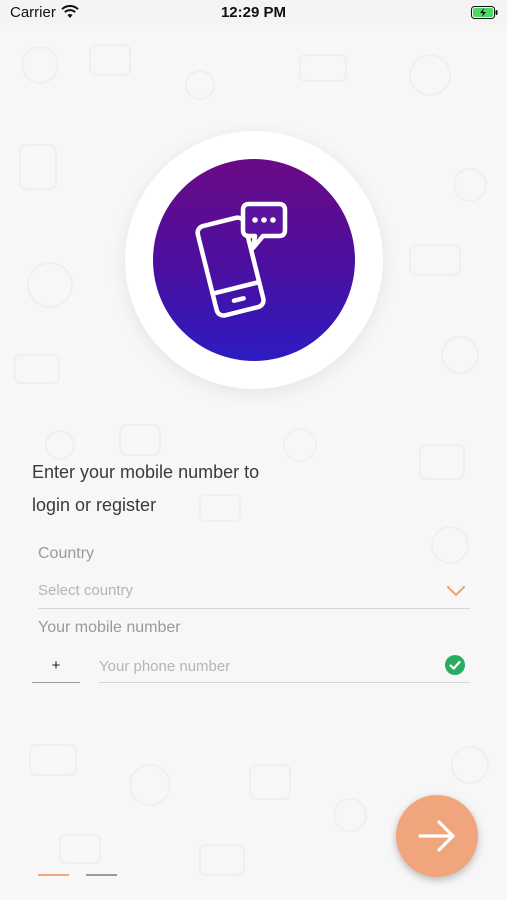  What do you see at coordinates (94, 505) in the screenshot?
I see `prompt-line-2: login or register` at bounding box center [94, 505].